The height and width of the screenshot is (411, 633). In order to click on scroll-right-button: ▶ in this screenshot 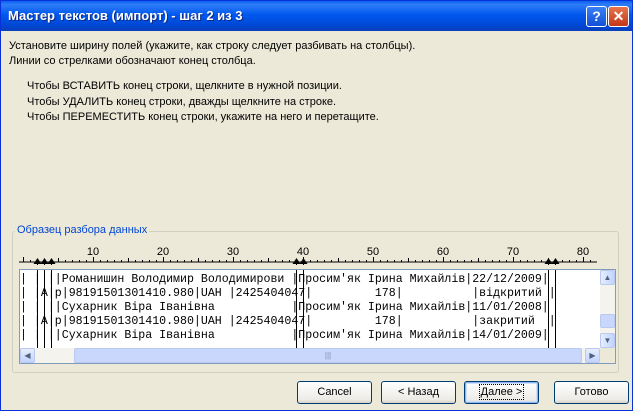, I will do `click(592, 355)`.